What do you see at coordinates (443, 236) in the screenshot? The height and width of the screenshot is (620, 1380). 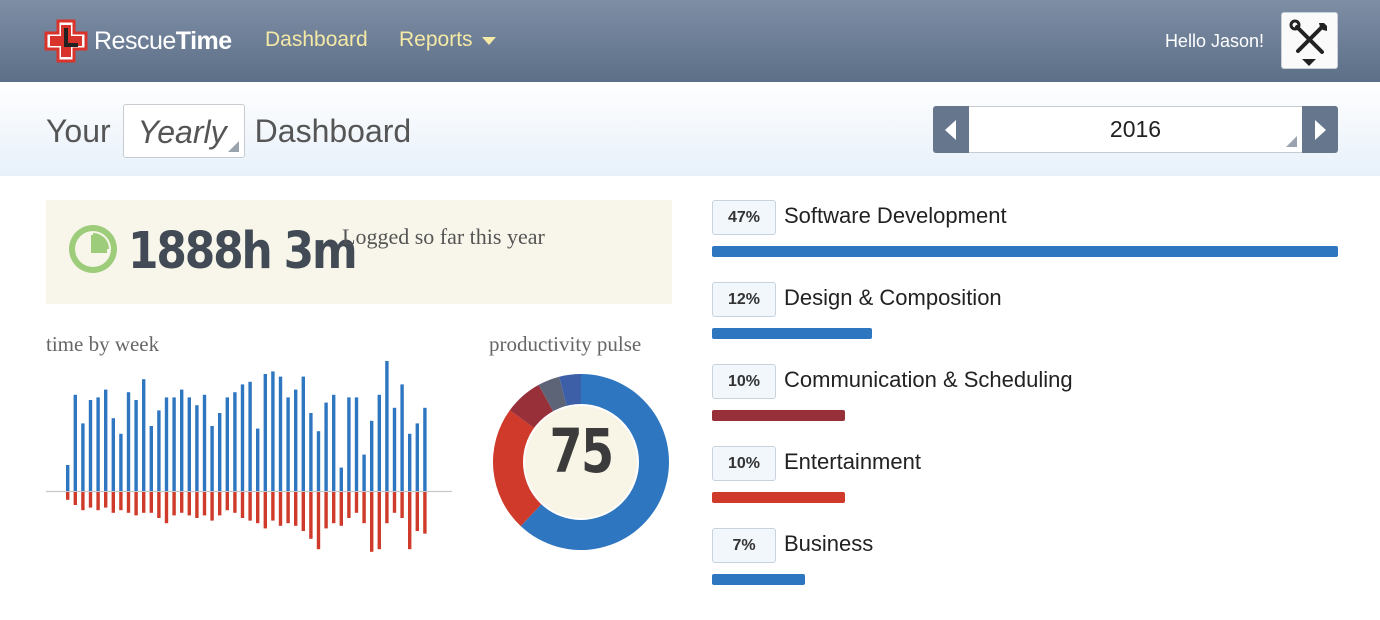 I see `logged-time-label: Logged so far this year` at bounding box center [443, 236].